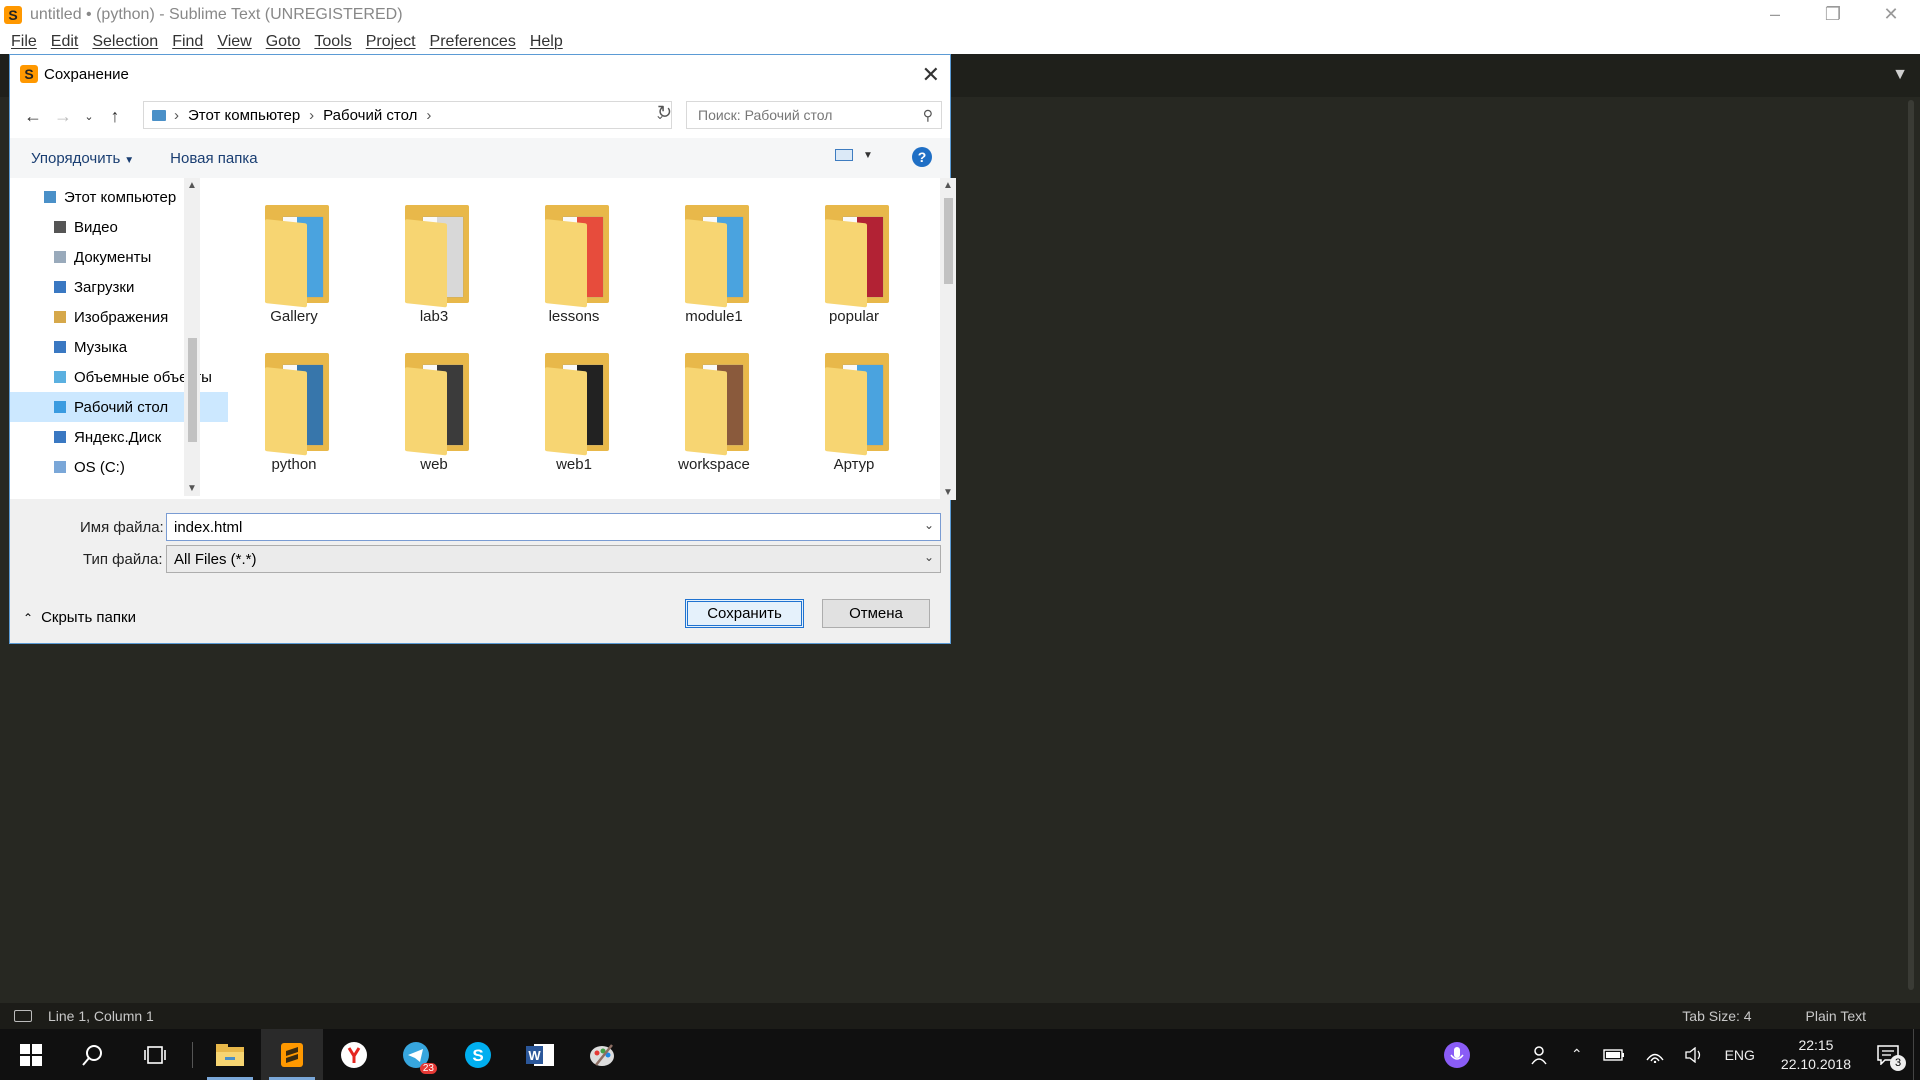 The width and height of the screenshot is (1920, 1080). Describe the element at coordinates (65, 42) in the screenshot. I see `menu-edit: Edit` at that location.